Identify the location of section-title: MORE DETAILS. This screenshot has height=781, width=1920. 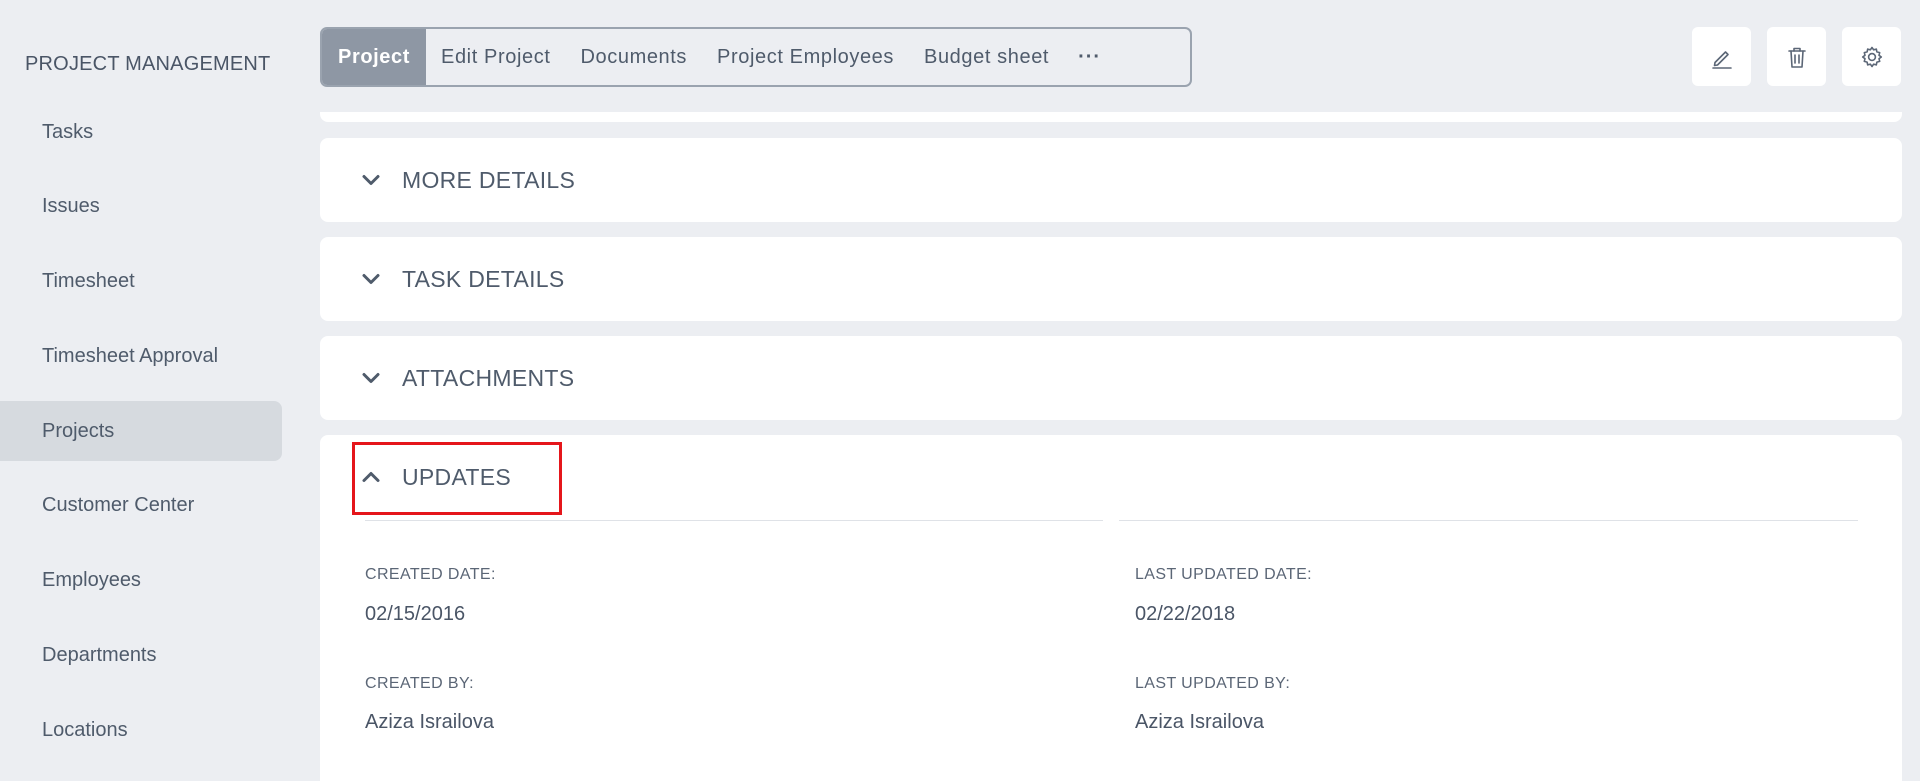
(489, 179).